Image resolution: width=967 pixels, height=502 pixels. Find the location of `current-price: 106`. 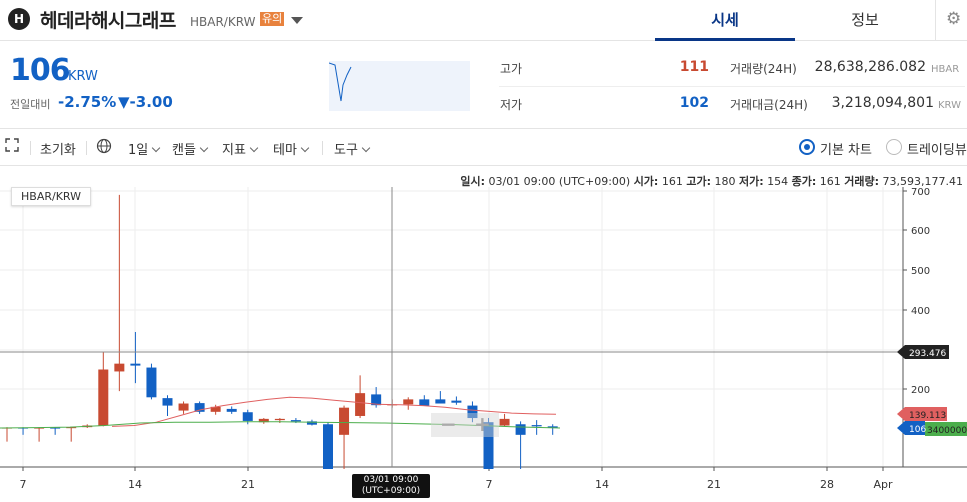

current-price: 106 is located at coordinates (40, 70).